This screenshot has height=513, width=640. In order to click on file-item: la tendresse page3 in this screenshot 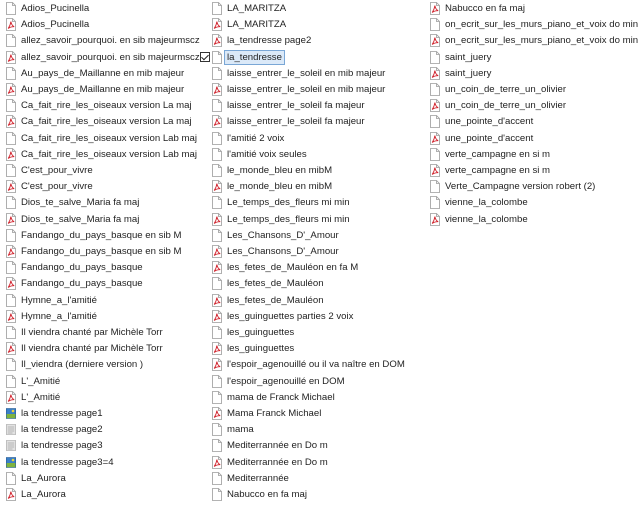, I will do `click(54, 445)`.